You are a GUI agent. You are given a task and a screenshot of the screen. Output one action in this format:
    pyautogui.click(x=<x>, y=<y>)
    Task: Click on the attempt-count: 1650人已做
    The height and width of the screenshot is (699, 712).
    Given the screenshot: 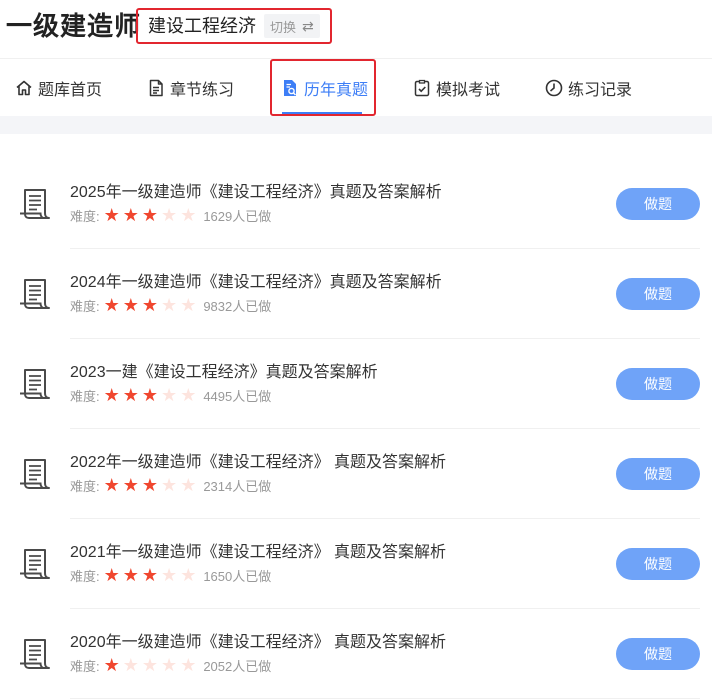 What is the action you would take?
    pyautogui.click(x=237, y=576)
    